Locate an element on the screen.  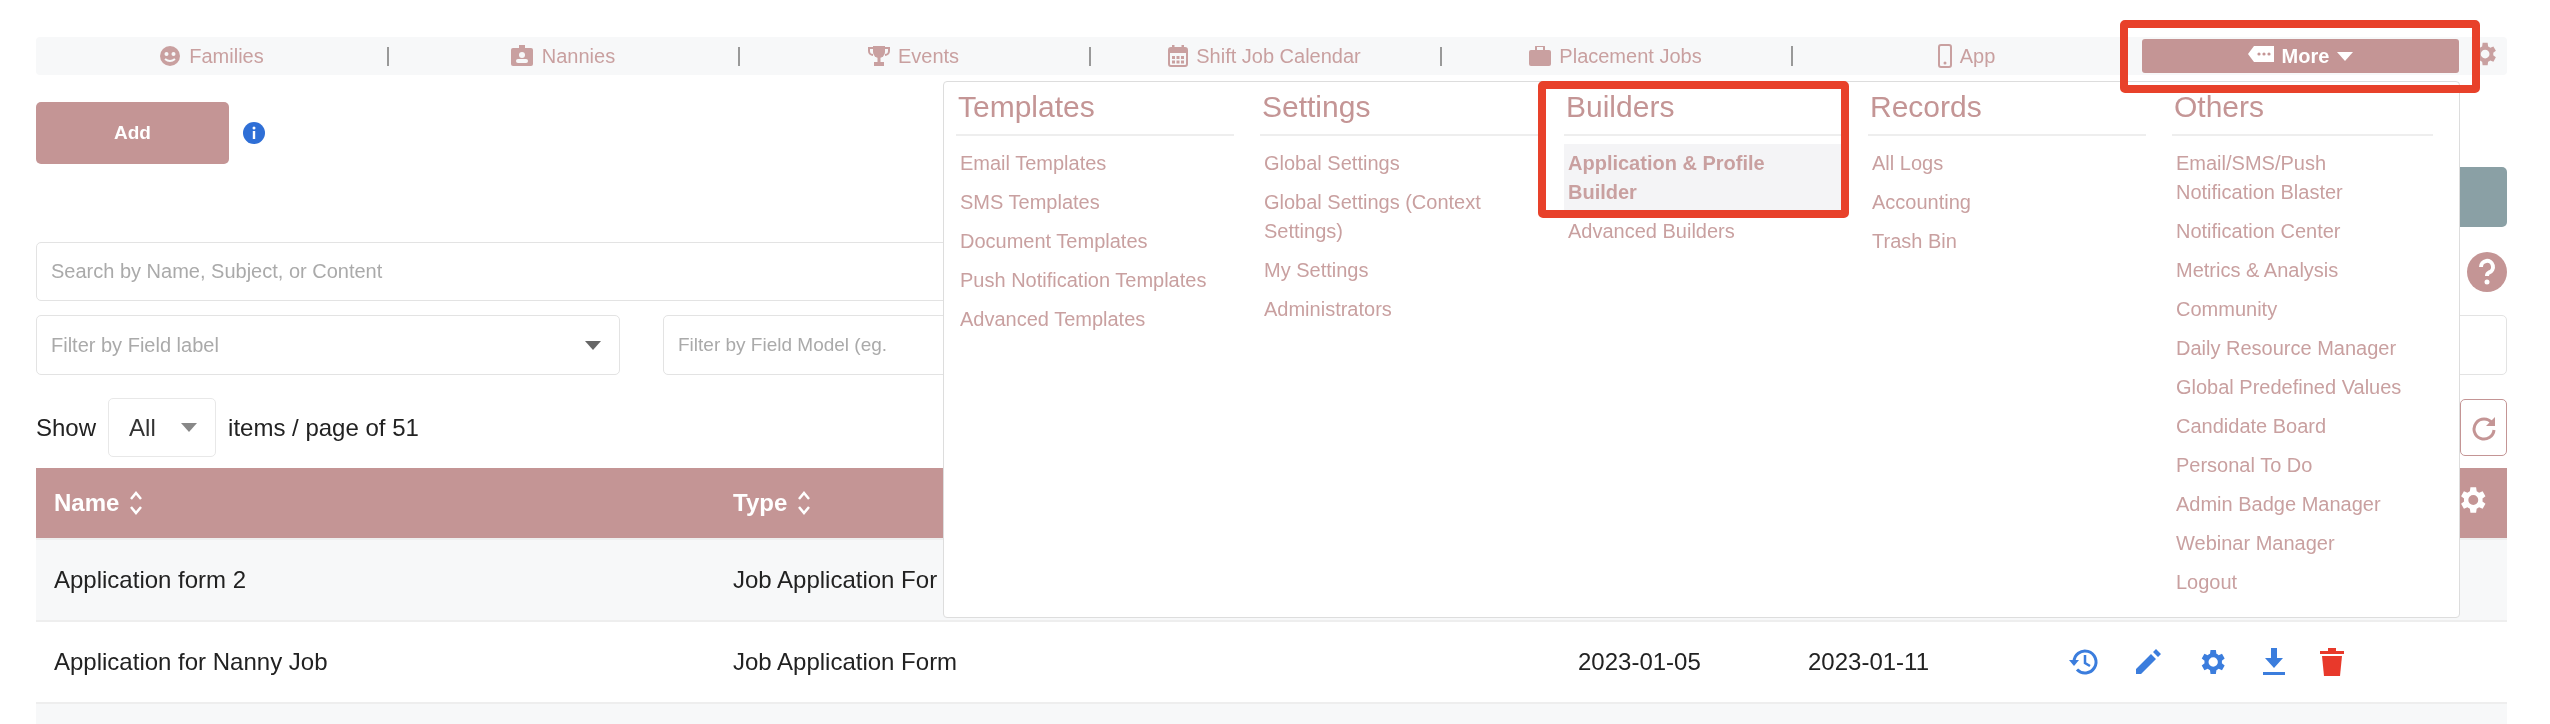
menu-item: Metrics & Analysis is located at coordinates (2302, 270).